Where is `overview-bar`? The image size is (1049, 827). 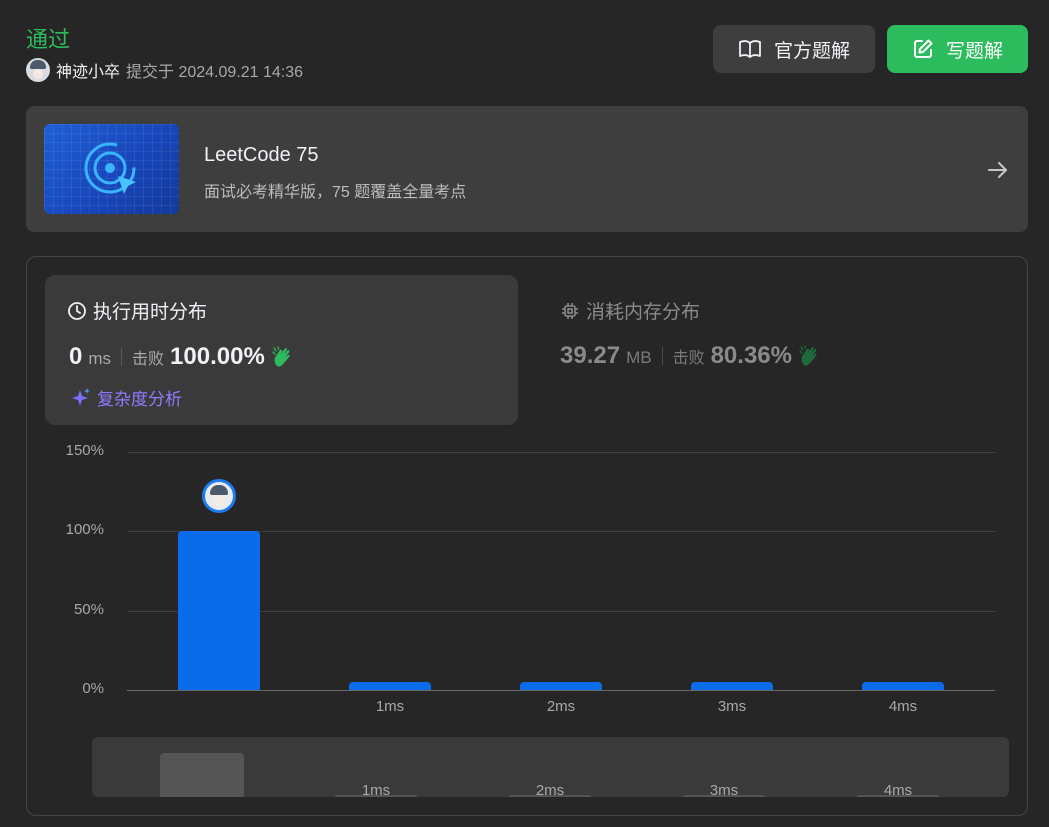 overview-bar is located at coordinates (202, 775).